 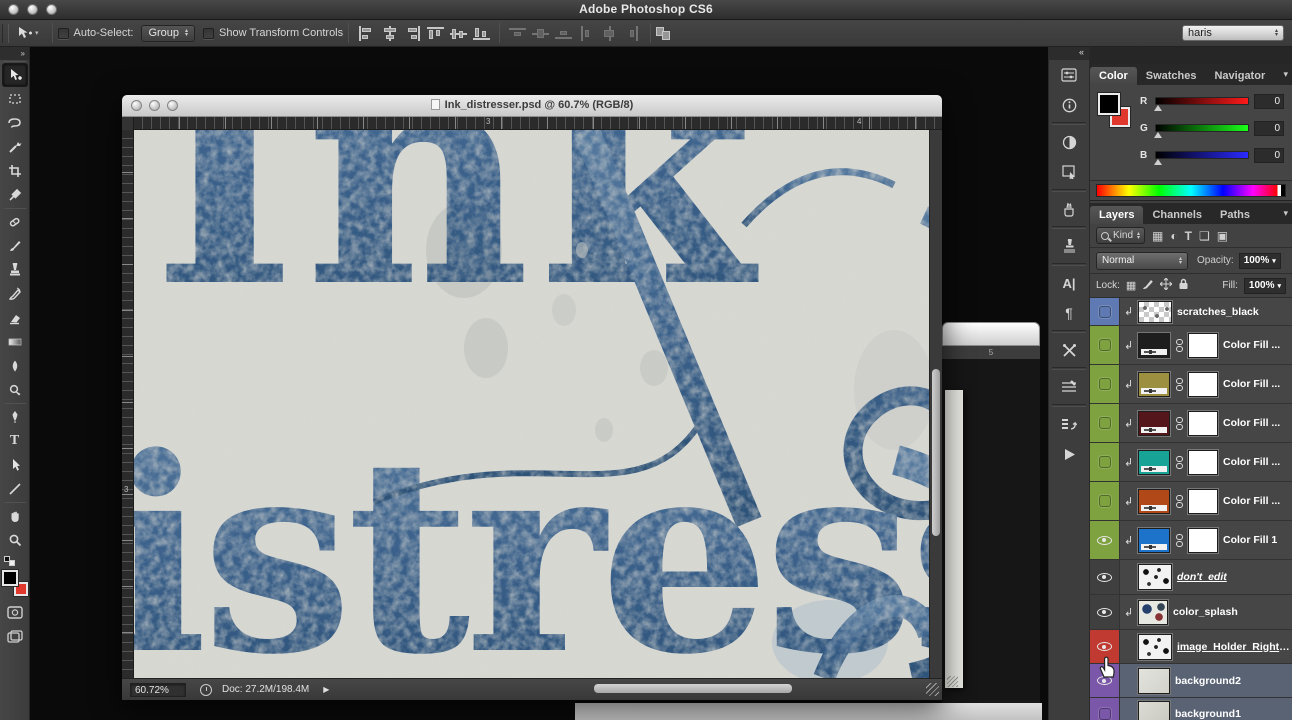 I want to click on tool-dodge, so click(x=15, y=390).